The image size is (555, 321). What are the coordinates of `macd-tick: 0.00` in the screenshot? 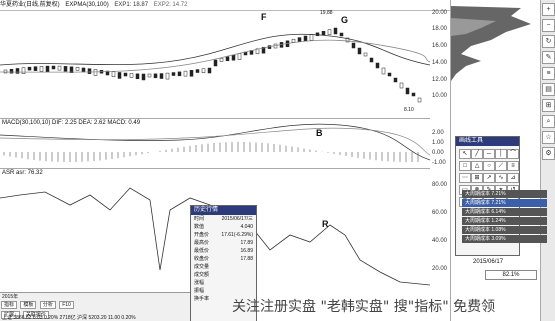 It's located at (438, 153).